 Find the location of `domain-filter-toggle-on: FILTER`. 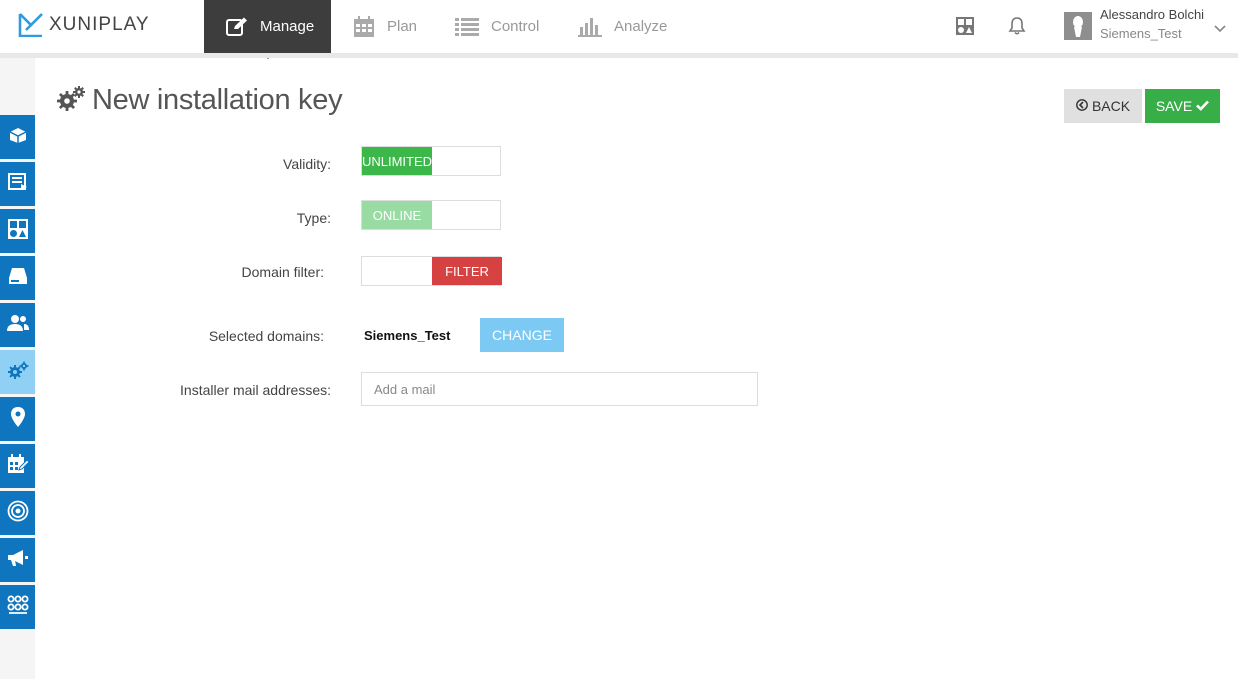

domain-filter-toggle-on: FILTER is located at coordinates (467, 271).